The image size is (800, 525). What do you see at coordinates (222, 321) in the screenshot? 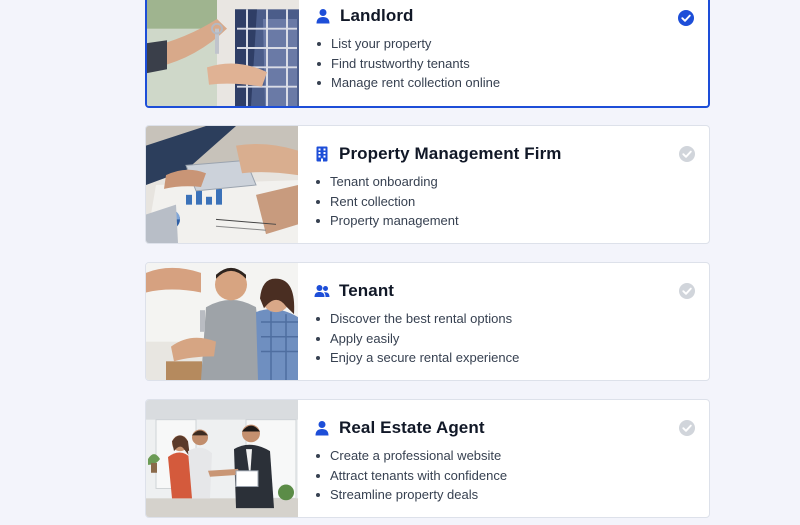
I see `tenant-photo` at bounding box center [222, 321].